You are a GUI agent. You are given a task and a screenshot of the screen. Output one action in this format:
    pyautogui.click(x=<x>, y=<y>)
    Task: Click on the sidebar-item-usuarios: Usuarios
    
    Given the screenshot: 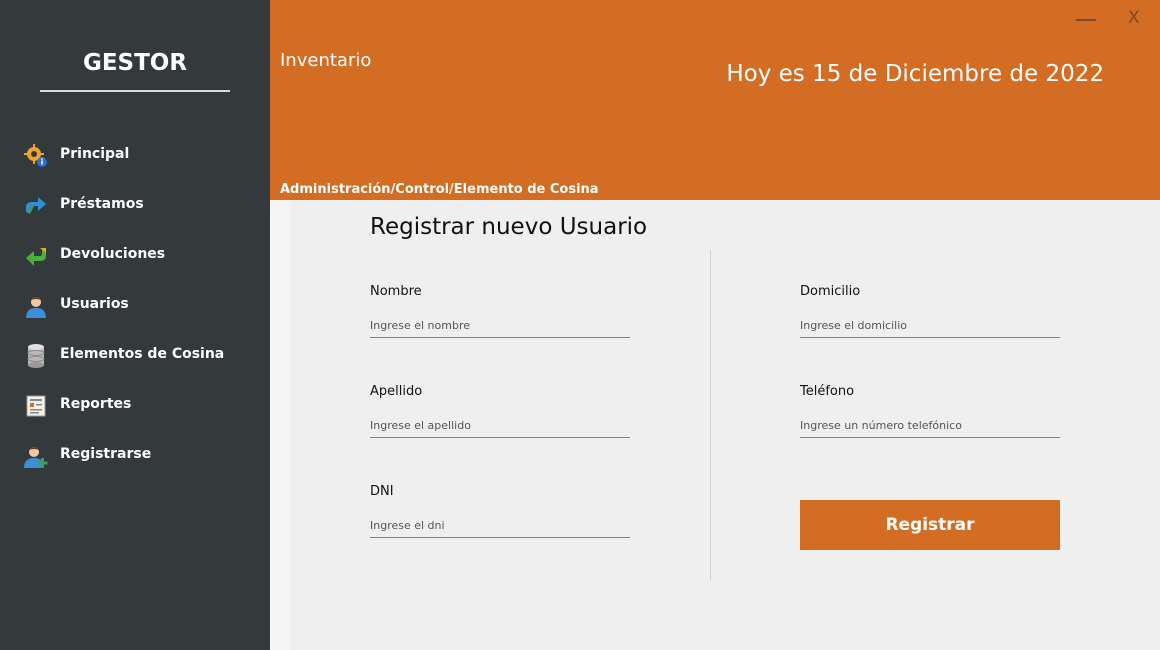 What is the action you would take?
    pyautogui.click(x=135, y=306)
    